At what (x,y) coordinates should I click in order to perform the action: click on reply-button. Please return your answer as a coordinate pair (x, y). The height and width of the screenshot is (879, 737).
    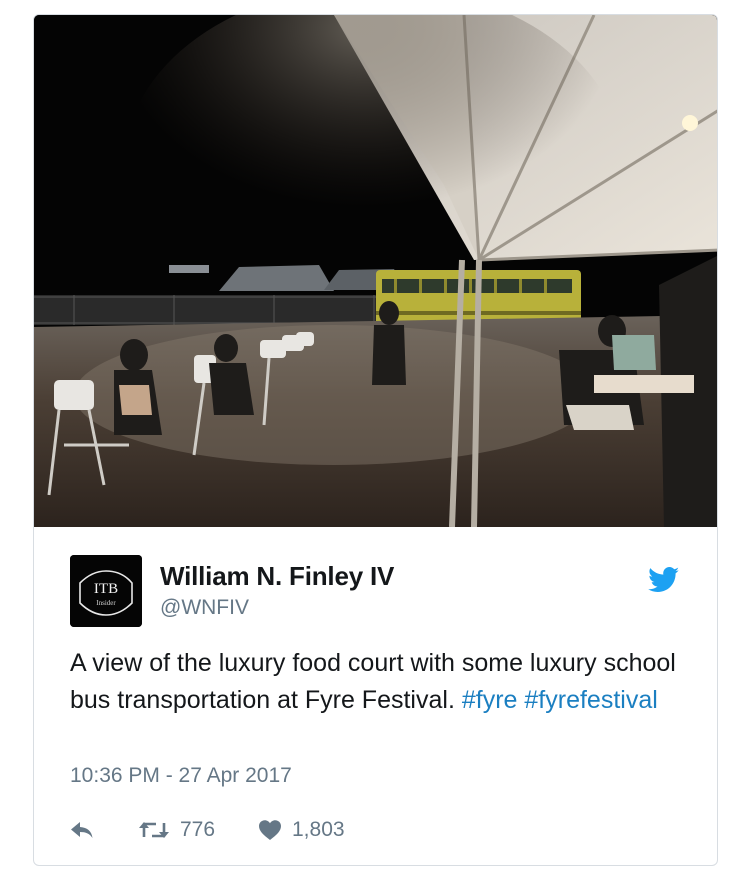
    Looking at the image, I should click on (82, 830).